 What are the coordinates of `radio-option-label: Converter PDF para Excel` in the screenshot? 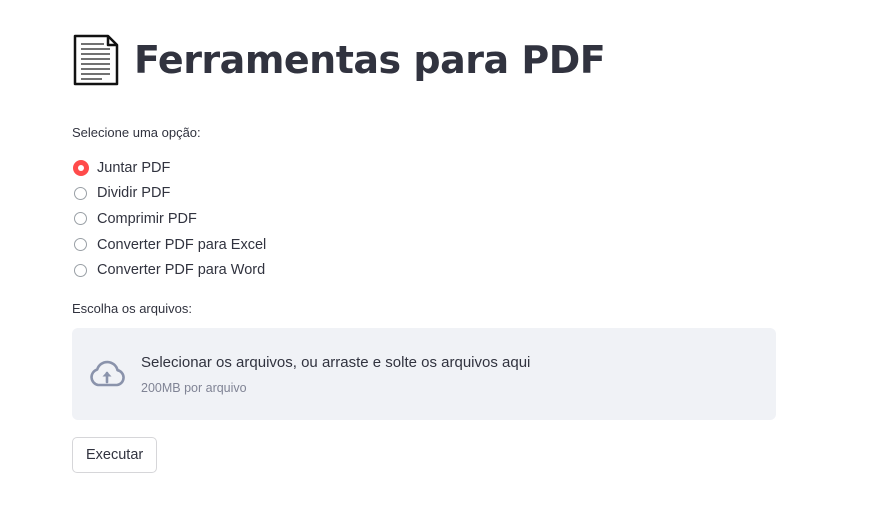 It's located at (182, 244).